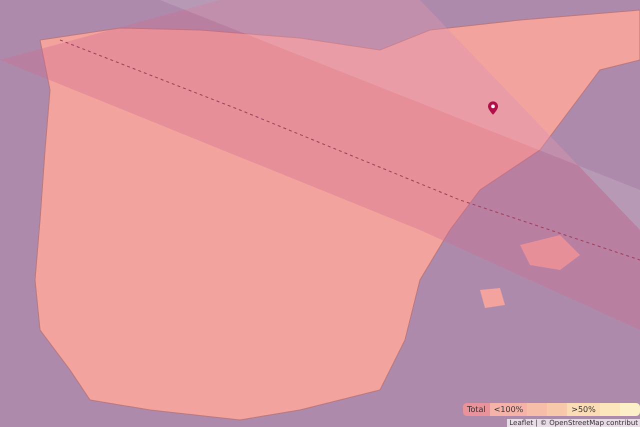  Describe the element at coordinates (583, 409) in the screenshot. I see `legend-label: >50%` at that location.